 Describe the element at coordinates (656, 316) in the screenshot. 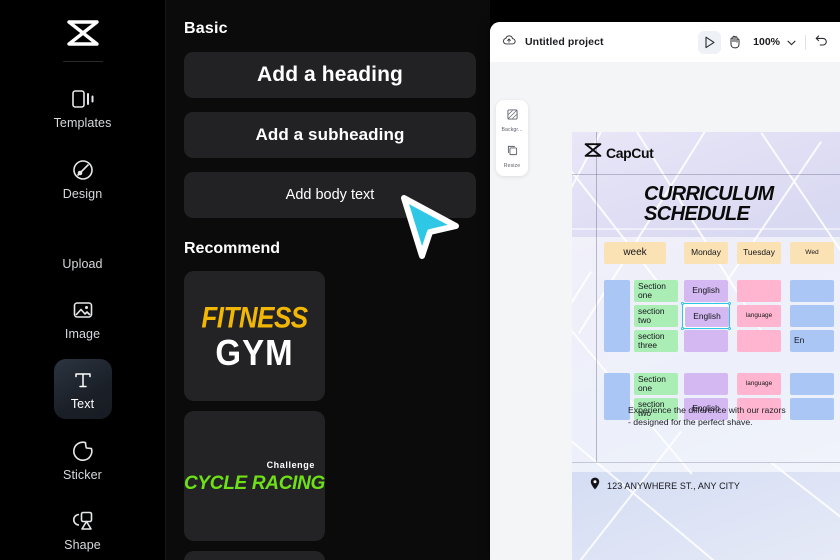

I see `table-group1-section-2: section two` at that location.